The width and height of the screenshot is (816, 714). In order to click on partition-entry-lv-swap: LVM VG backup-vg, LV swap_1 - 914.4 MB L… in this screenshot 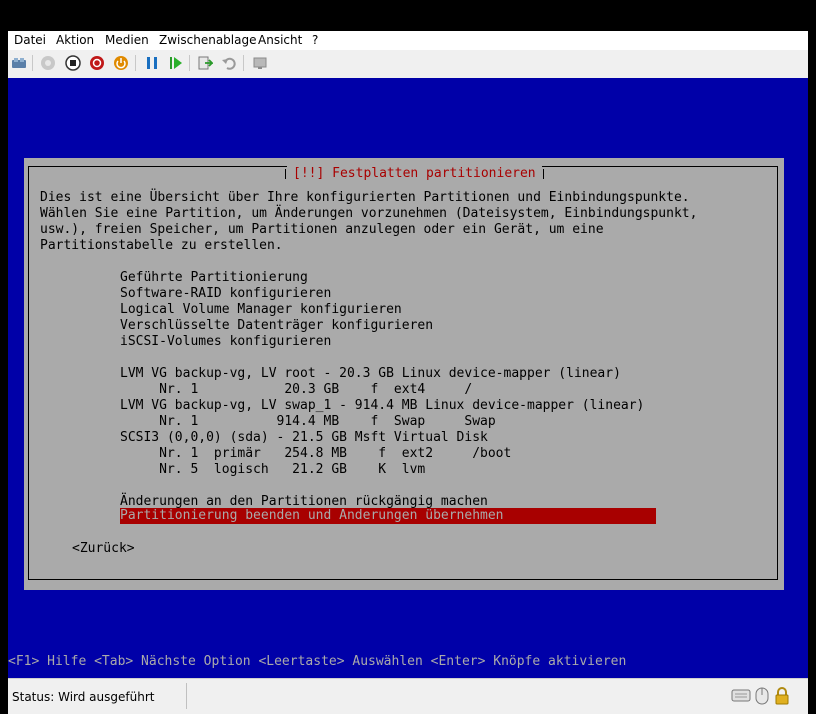, I will do `click(382, 406)`.